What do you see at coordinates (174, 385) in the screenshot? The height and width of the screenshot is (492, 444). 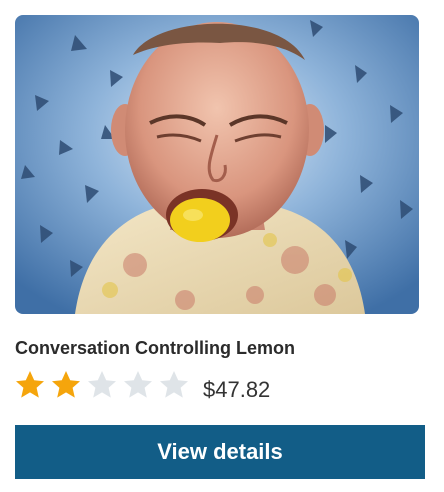 I see `star-5-icon` at bounding box center [174, 385].